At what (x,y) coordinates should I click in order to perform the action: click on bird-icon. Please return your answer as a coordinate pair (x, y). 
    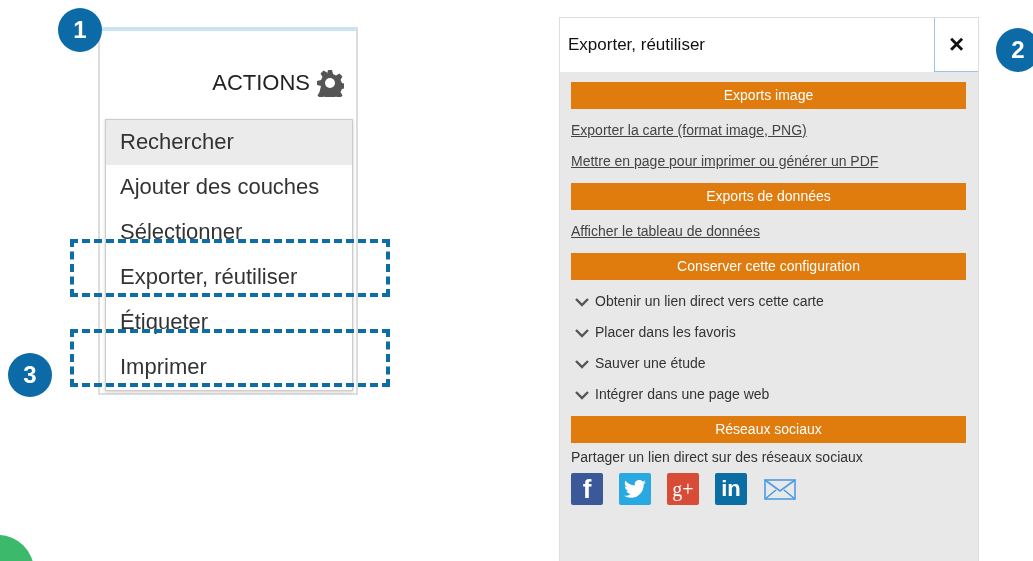
    Looking at the image, I should click on (635, 489).